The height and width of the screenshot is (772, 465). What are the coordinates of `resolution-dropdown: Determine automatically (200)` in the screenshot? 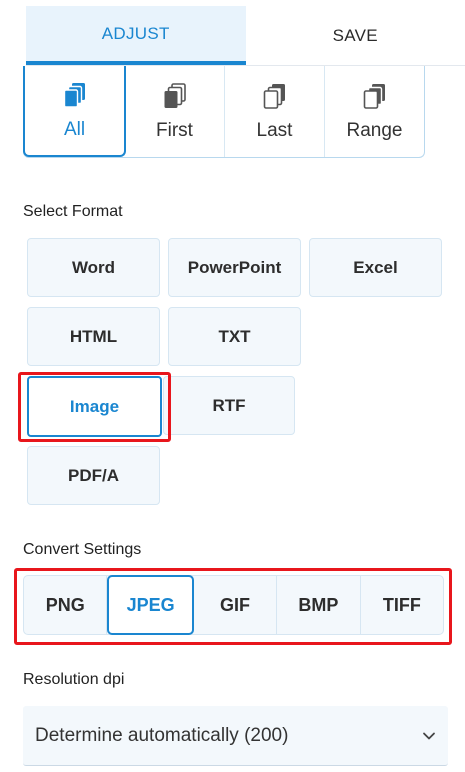 It's located at (235, 736).